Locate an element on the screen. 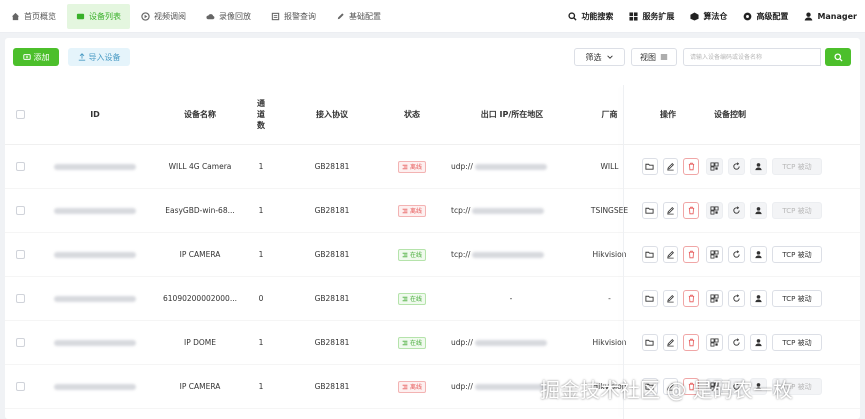 This screenshot has width=865, height=419. tab-playback: 录像回放 is located at coordinates (228, 16).